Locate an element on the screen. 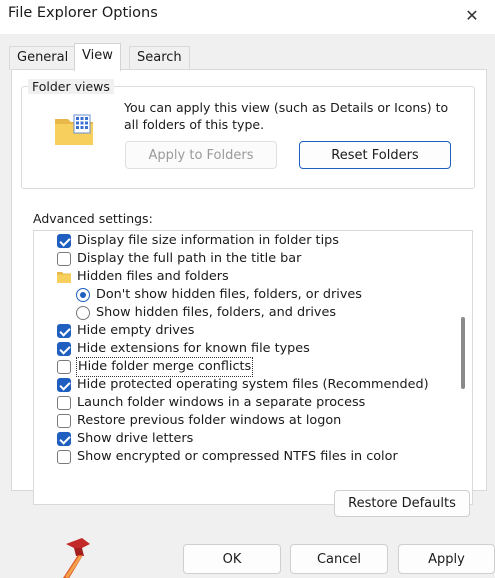 The width and height of the screenshot is (495, 578). setting-row-restore-previous-folder-windows-at-logon: Restore previous folder windows at logon is located at coordinates (245, 421).